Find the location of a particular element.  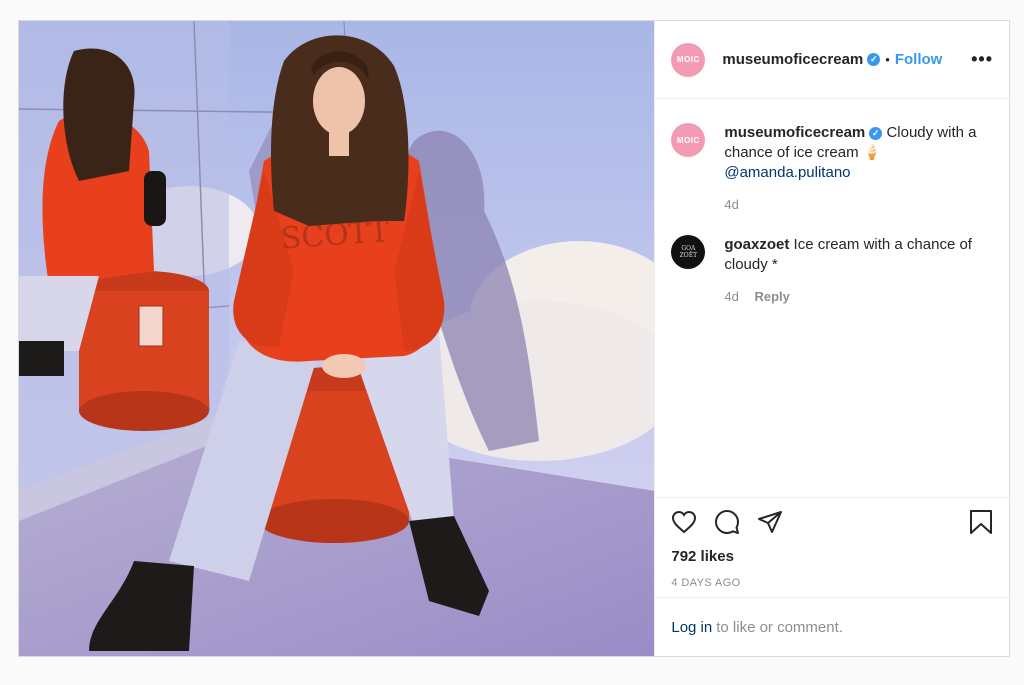

author-avatar: MOIC is located at coordinates (688, 59).